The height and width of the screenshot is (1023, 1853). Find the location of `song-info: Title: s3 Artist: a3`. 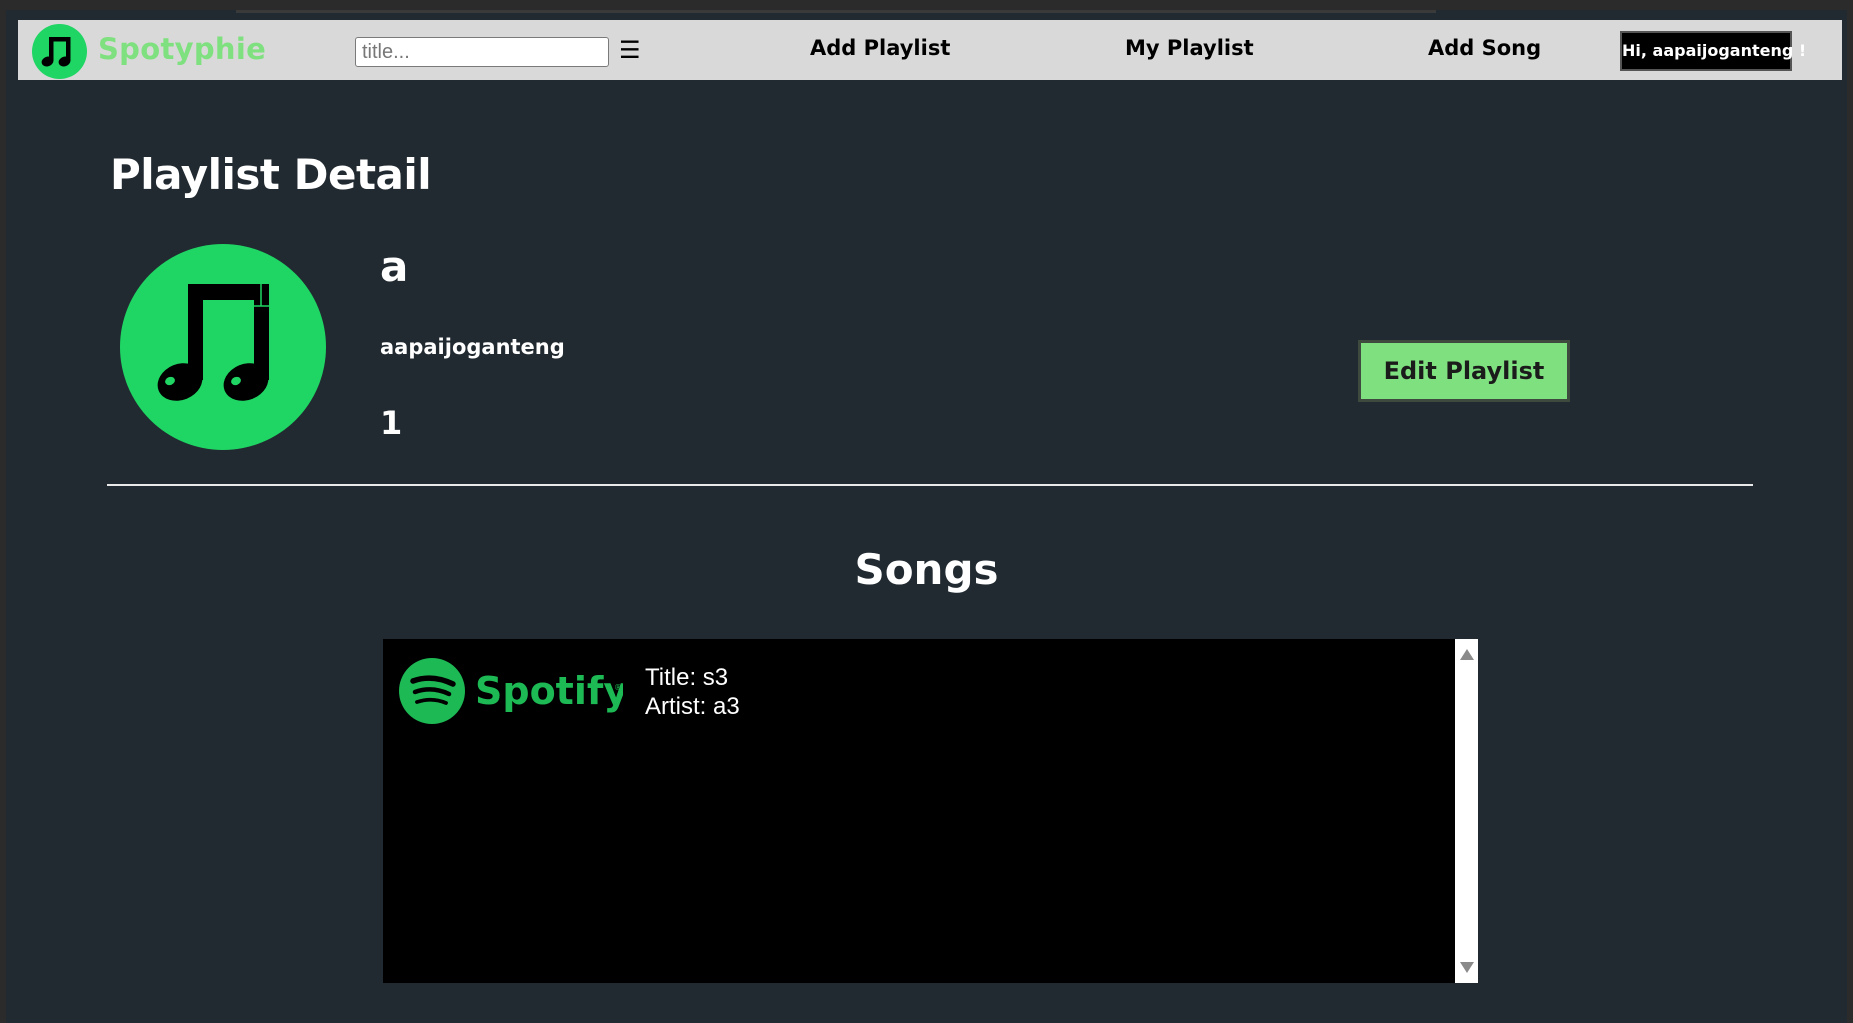

song-info: Title: s3 Artist: a3 is located at coordinates (692, 692).